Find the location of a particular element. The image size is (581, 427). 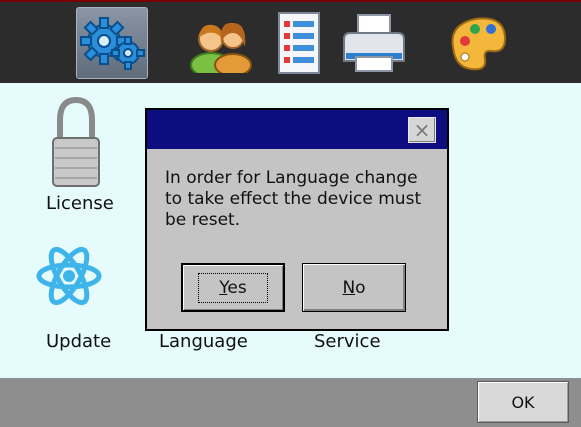

users-icon is located at coordinates (221, 47).